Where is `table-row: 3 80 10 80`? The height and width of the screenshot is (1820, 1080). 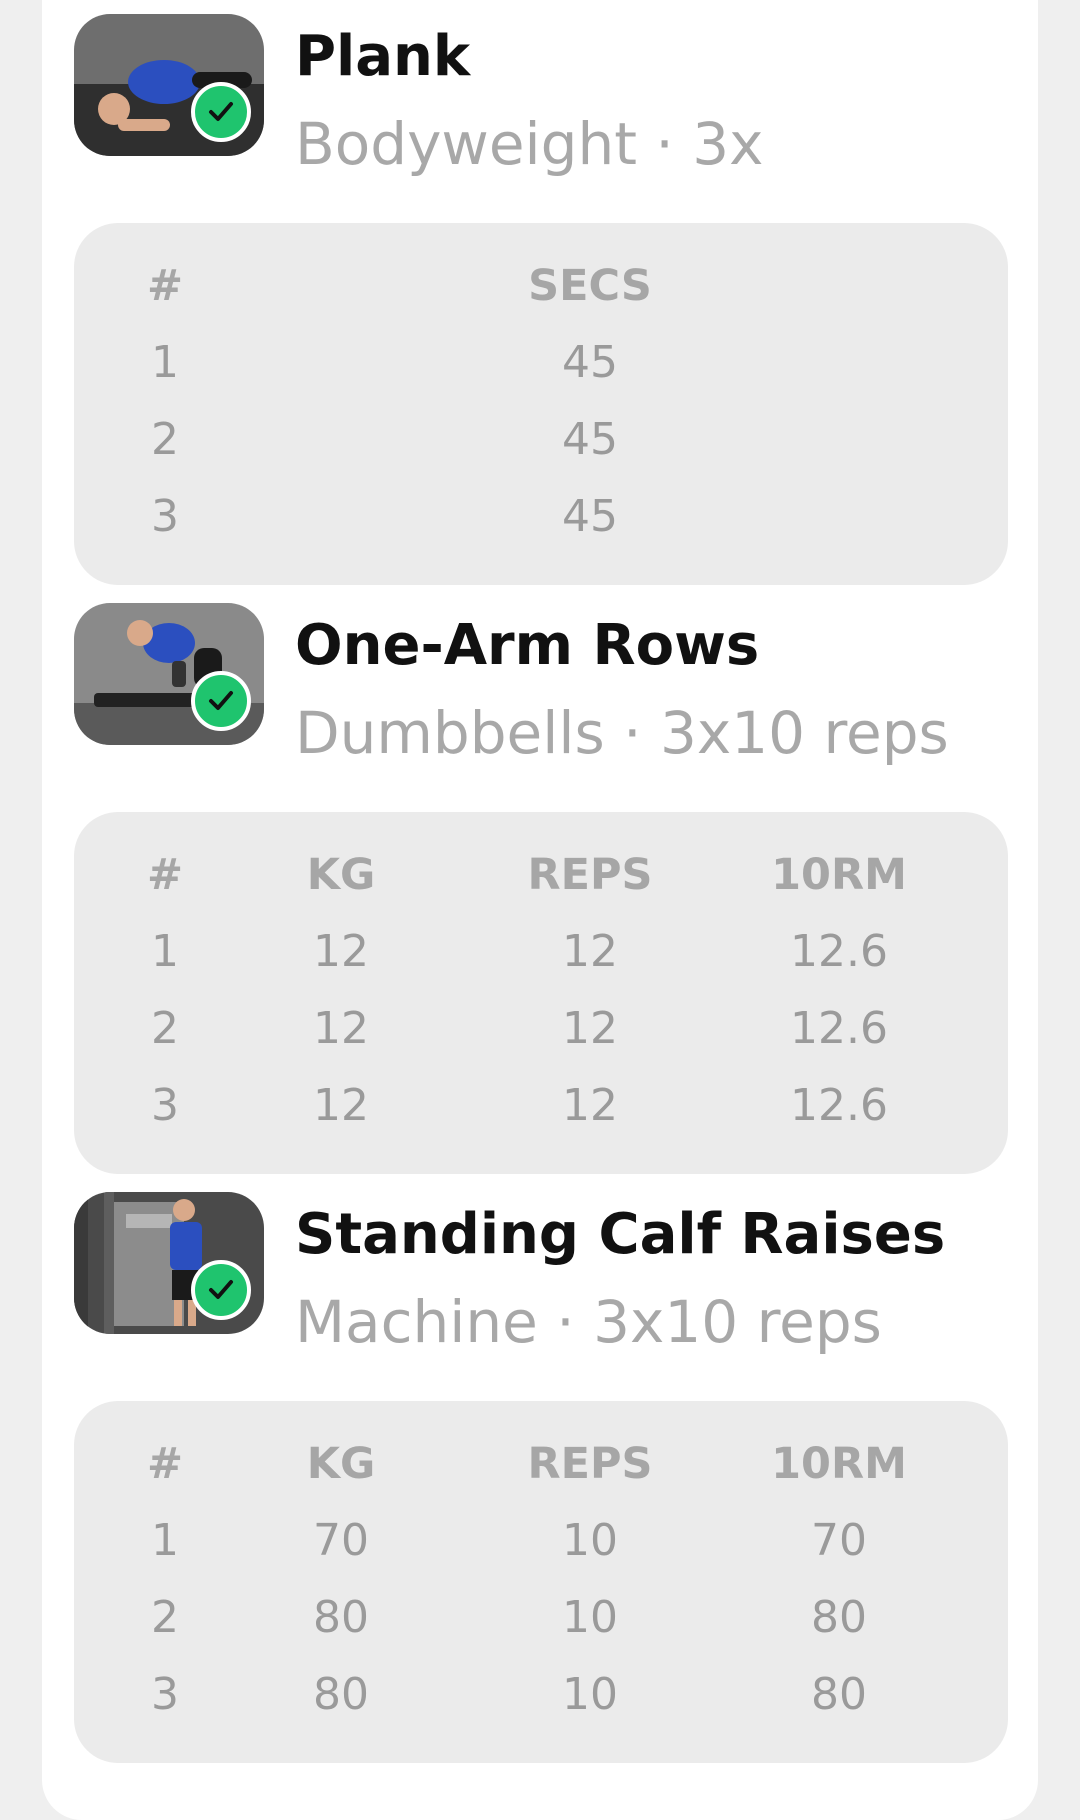 table-row: 3 80 10 80 is located at coordinates (541, 1695).